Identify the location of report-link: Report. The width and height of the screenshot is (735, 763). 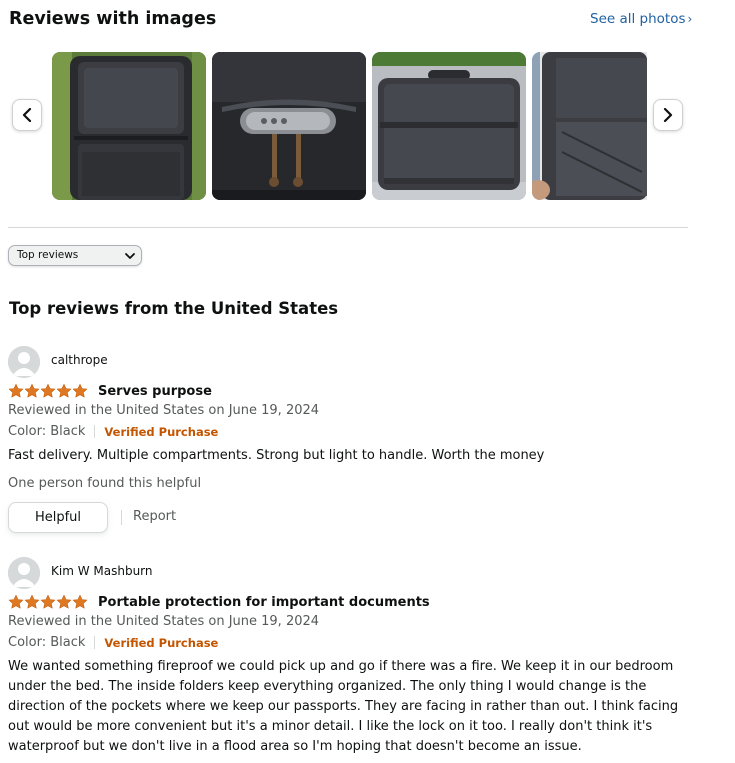
(154, 516).